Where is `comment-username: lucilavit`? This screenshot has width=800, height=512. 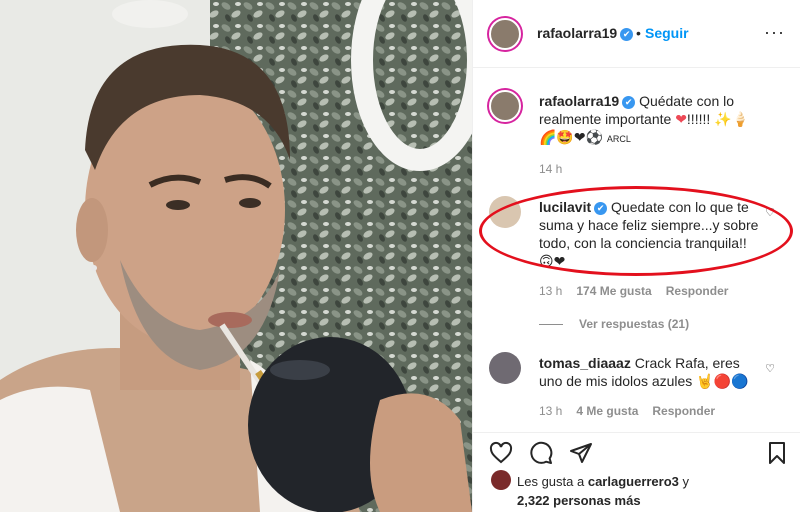 comment-username: lucilavit is located at coordinates (565, 207).